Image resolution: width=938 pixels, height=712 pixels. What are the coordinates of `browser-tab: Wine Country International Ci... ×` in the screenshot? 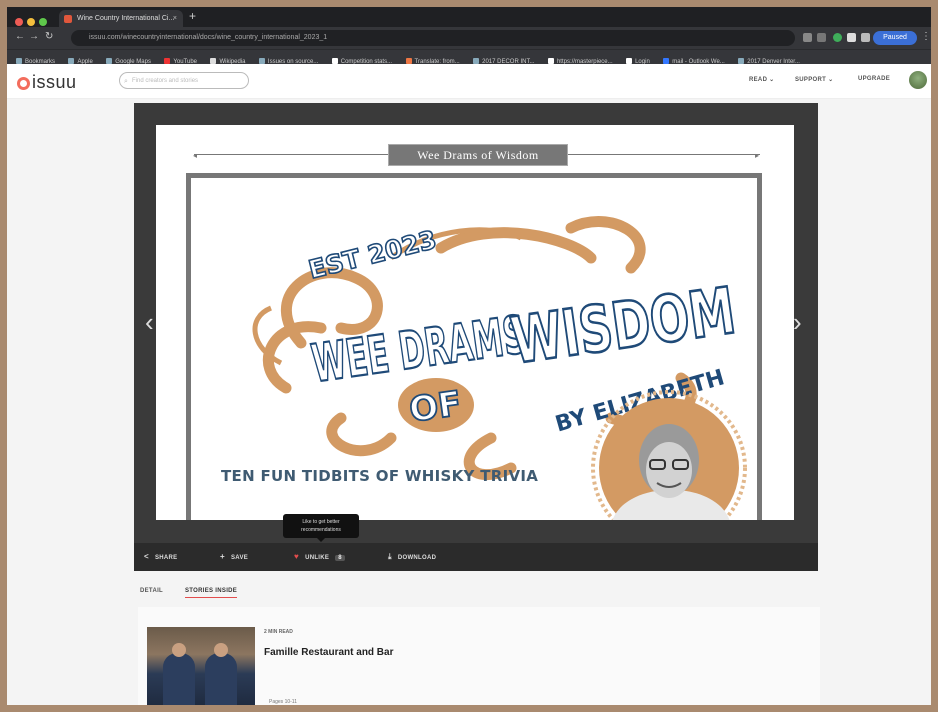 It's located at (121, 18).